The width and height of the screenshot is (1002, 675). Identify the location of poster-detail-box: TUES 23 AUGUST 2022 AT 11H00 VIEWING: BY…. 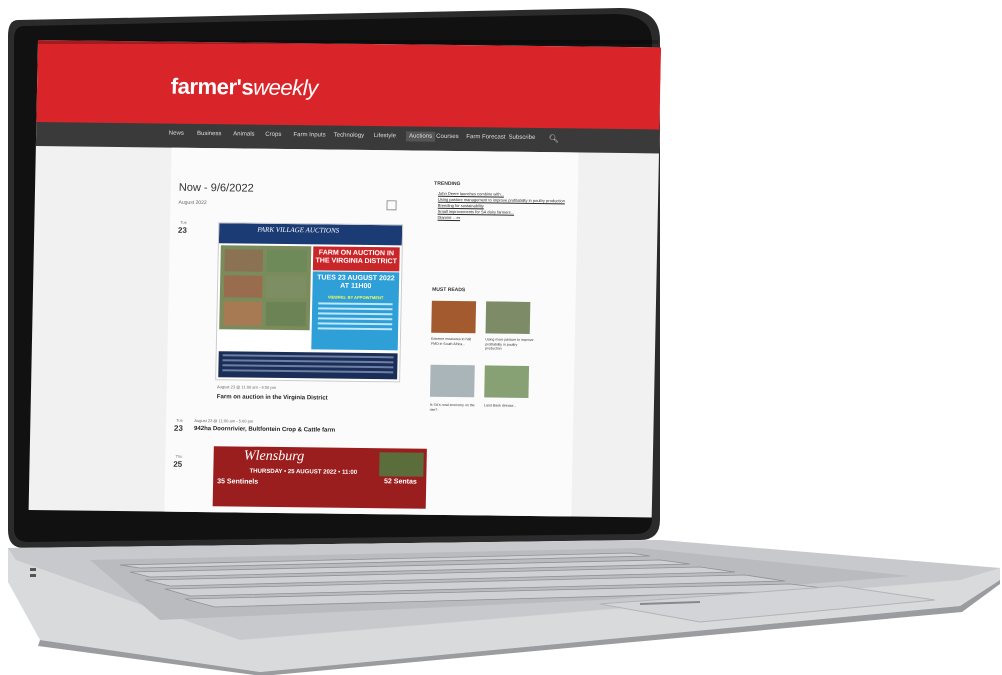
(355, 311).